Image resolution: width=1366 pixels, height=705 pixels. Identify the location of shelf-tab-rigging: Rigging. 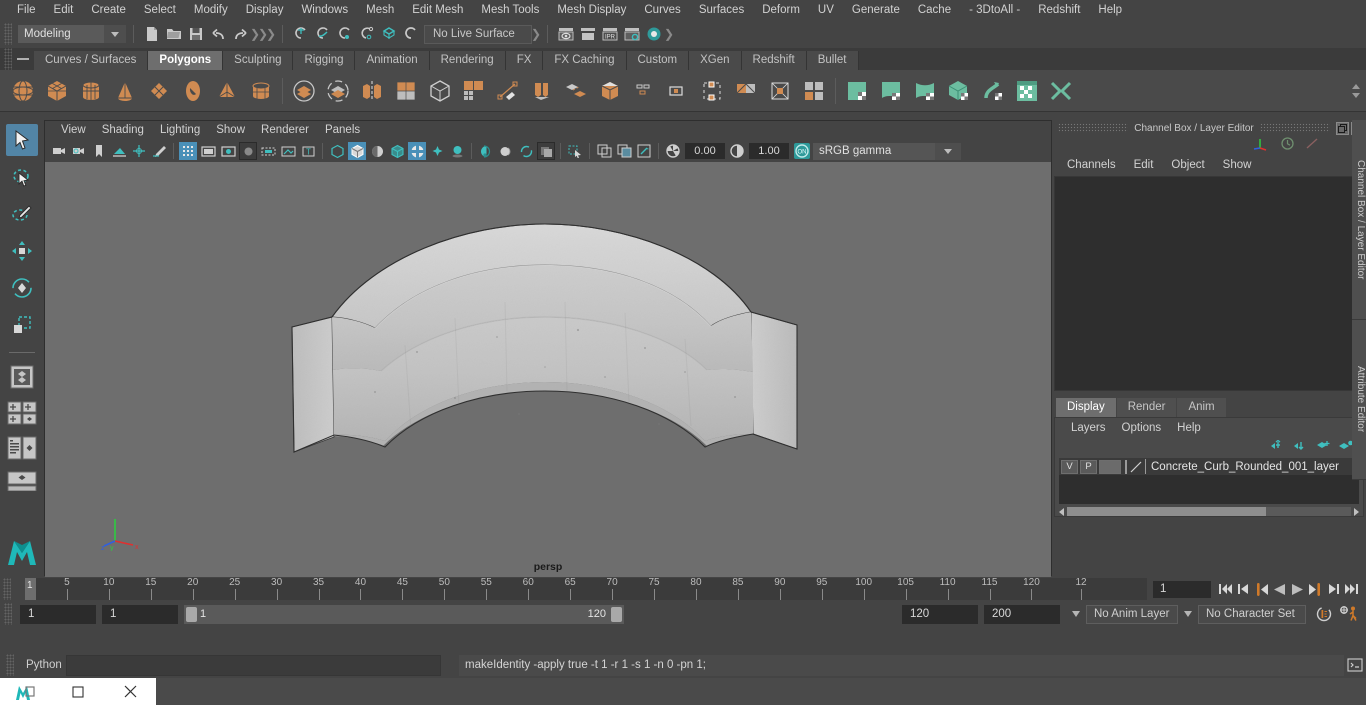
(324, 60).